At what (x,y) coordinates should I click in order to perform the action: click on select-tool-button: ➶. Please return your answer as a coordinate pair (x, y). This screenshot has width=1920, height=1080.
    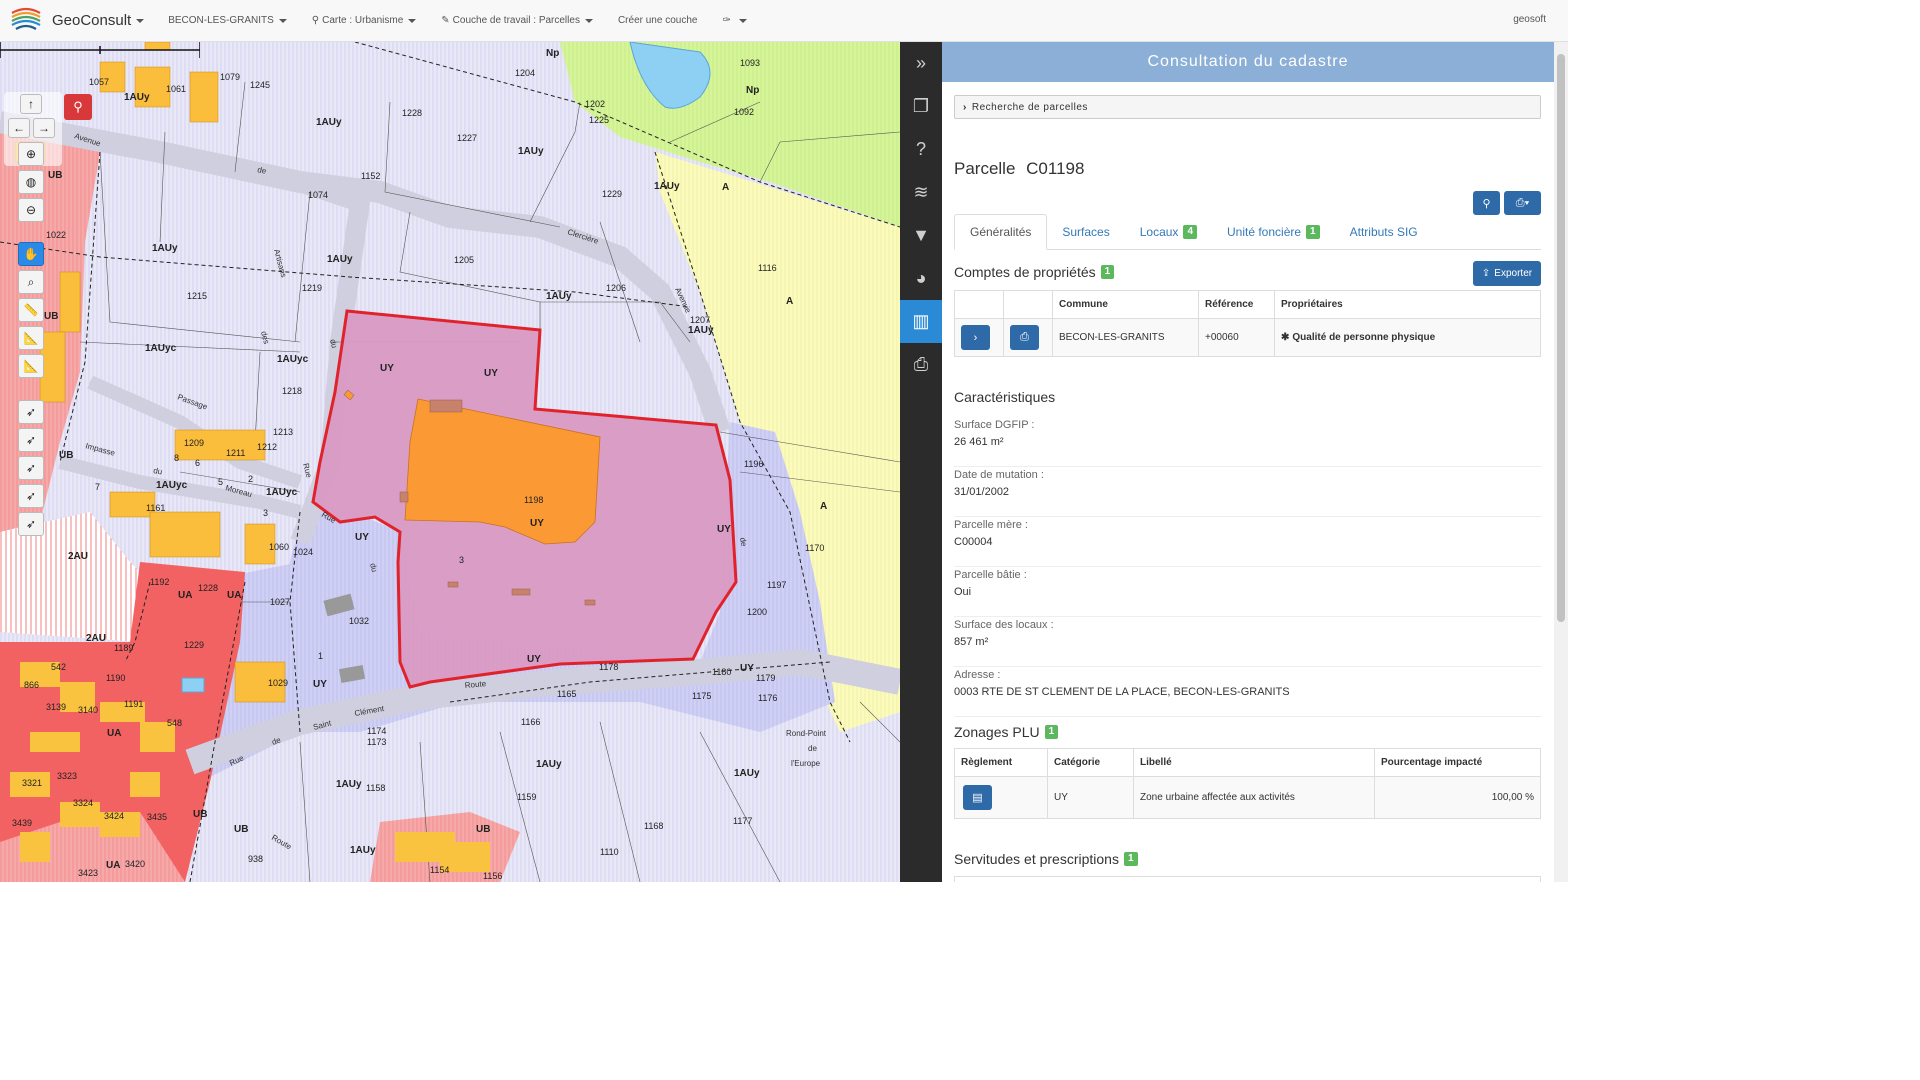
    Looking at the image, I should click on (31, 412).